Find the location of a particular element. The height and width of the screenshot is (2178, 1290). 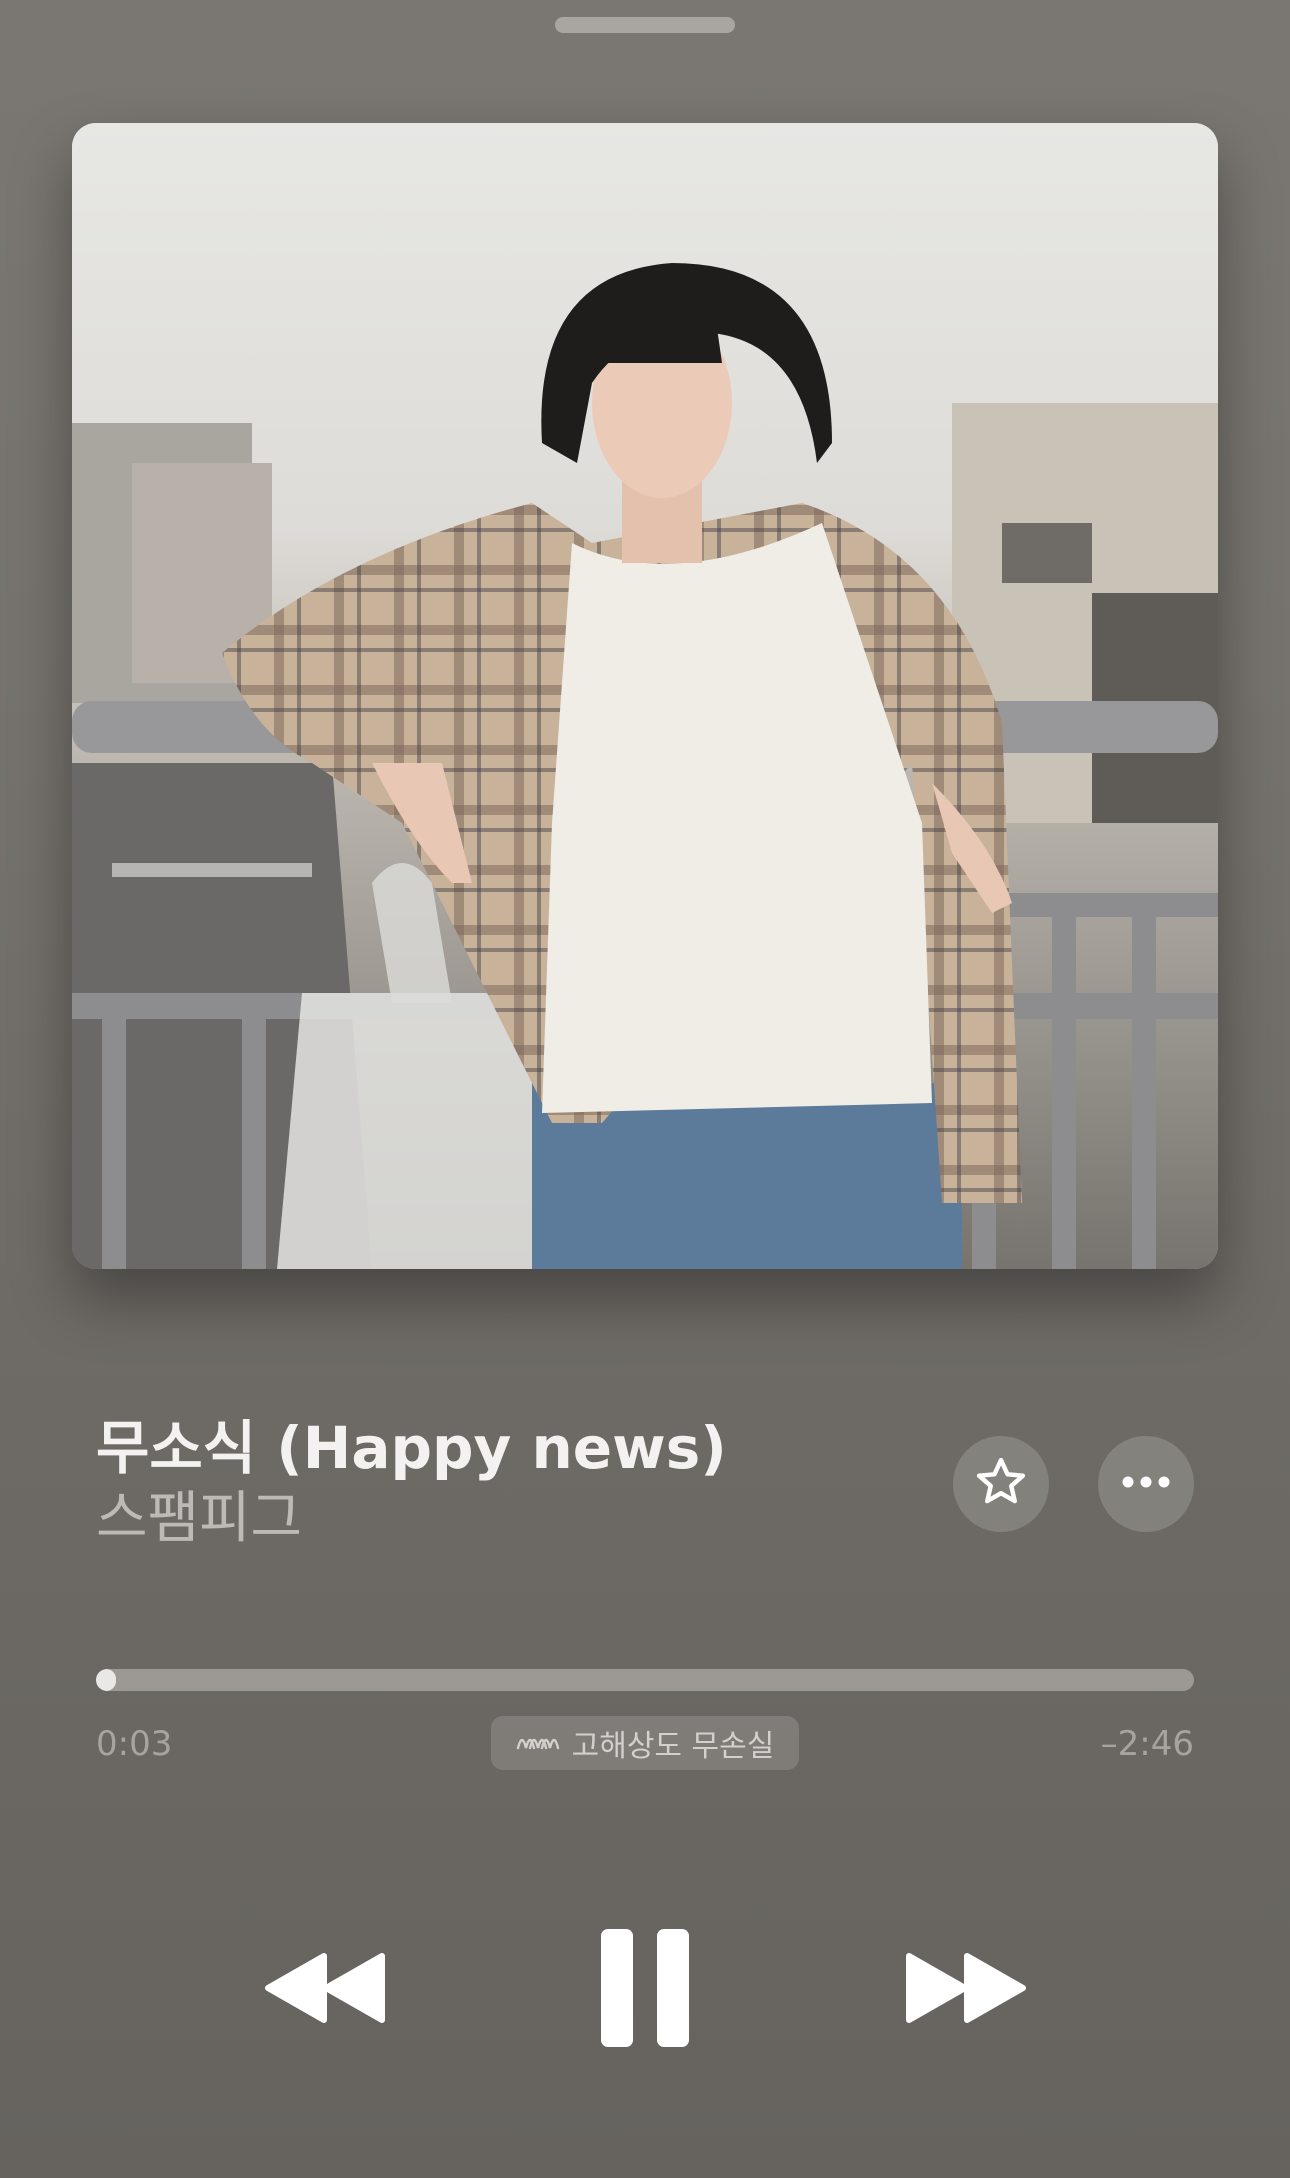

more-options-button is located at coordinates (1146, 1484).